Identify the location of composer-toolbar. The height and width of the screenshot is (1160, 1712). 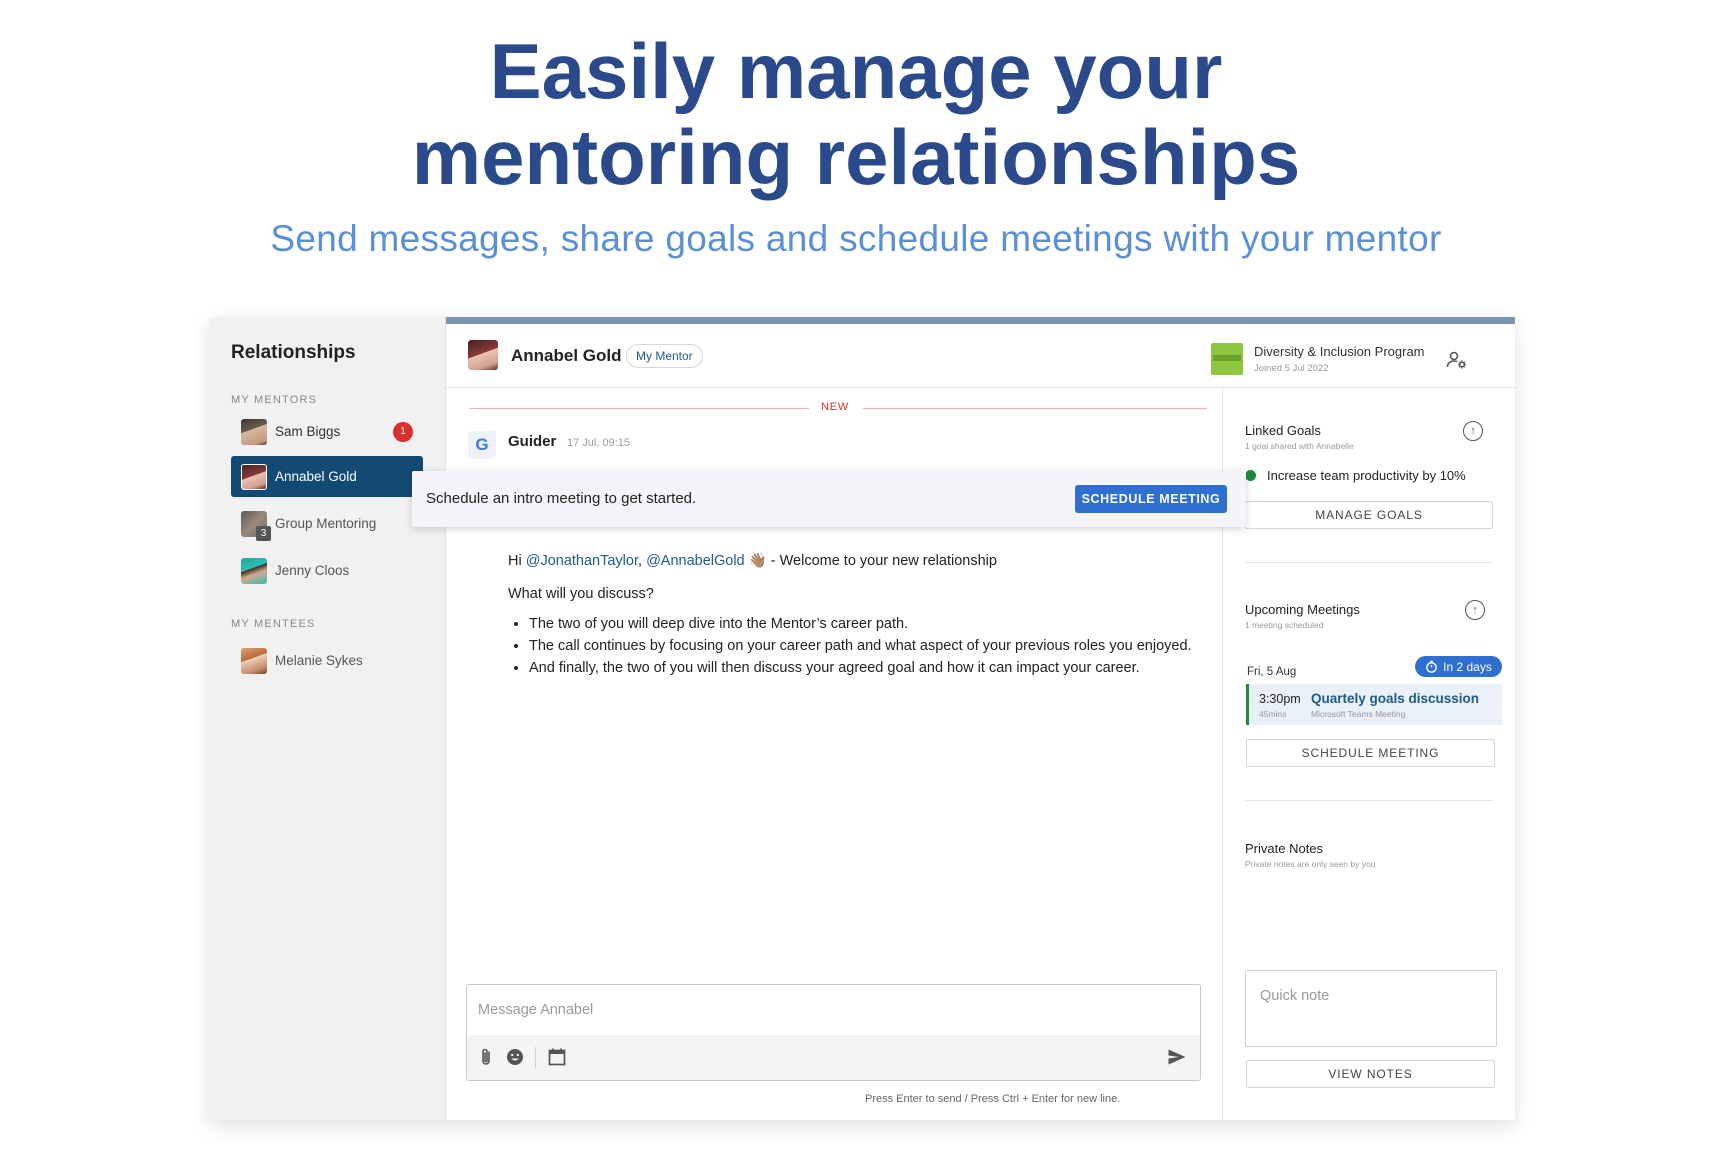
(833, 1057).